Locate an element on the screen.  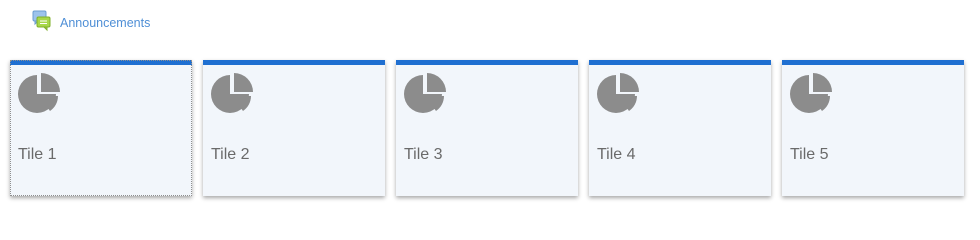
tile-label: Tile 4 is located at coordinates (616, 154).